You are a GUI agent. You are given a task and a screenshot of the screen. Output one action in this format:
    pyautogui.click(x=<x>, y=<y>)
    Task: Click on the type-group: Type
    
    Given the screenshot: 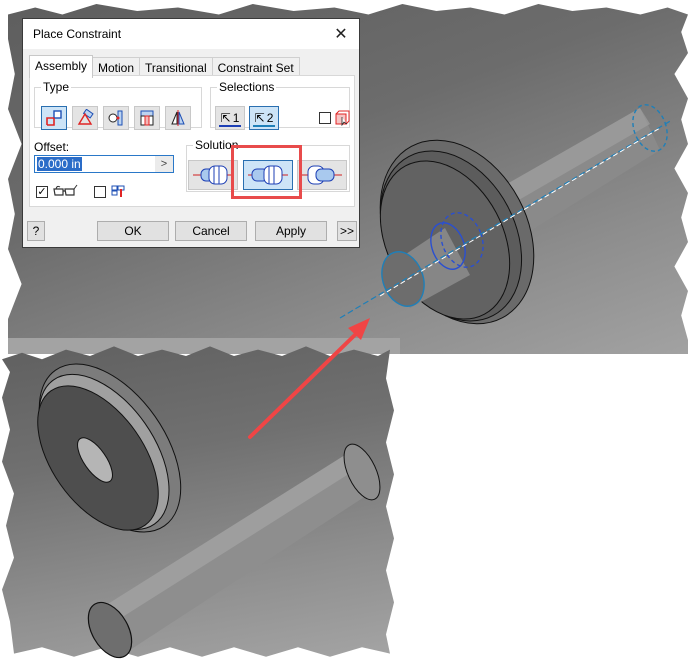 What is the action you would take?
    pyautogui.click(x=118, y=105)
    